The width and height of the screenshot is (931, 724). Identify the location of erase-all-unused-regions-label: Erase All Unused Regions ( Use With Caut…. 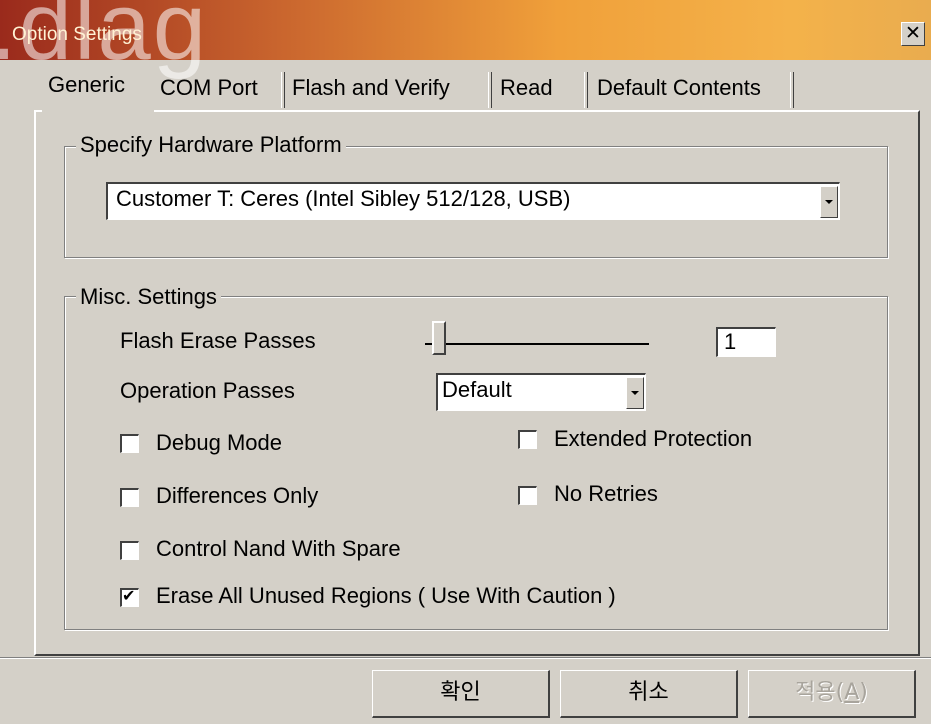
(386, 596).